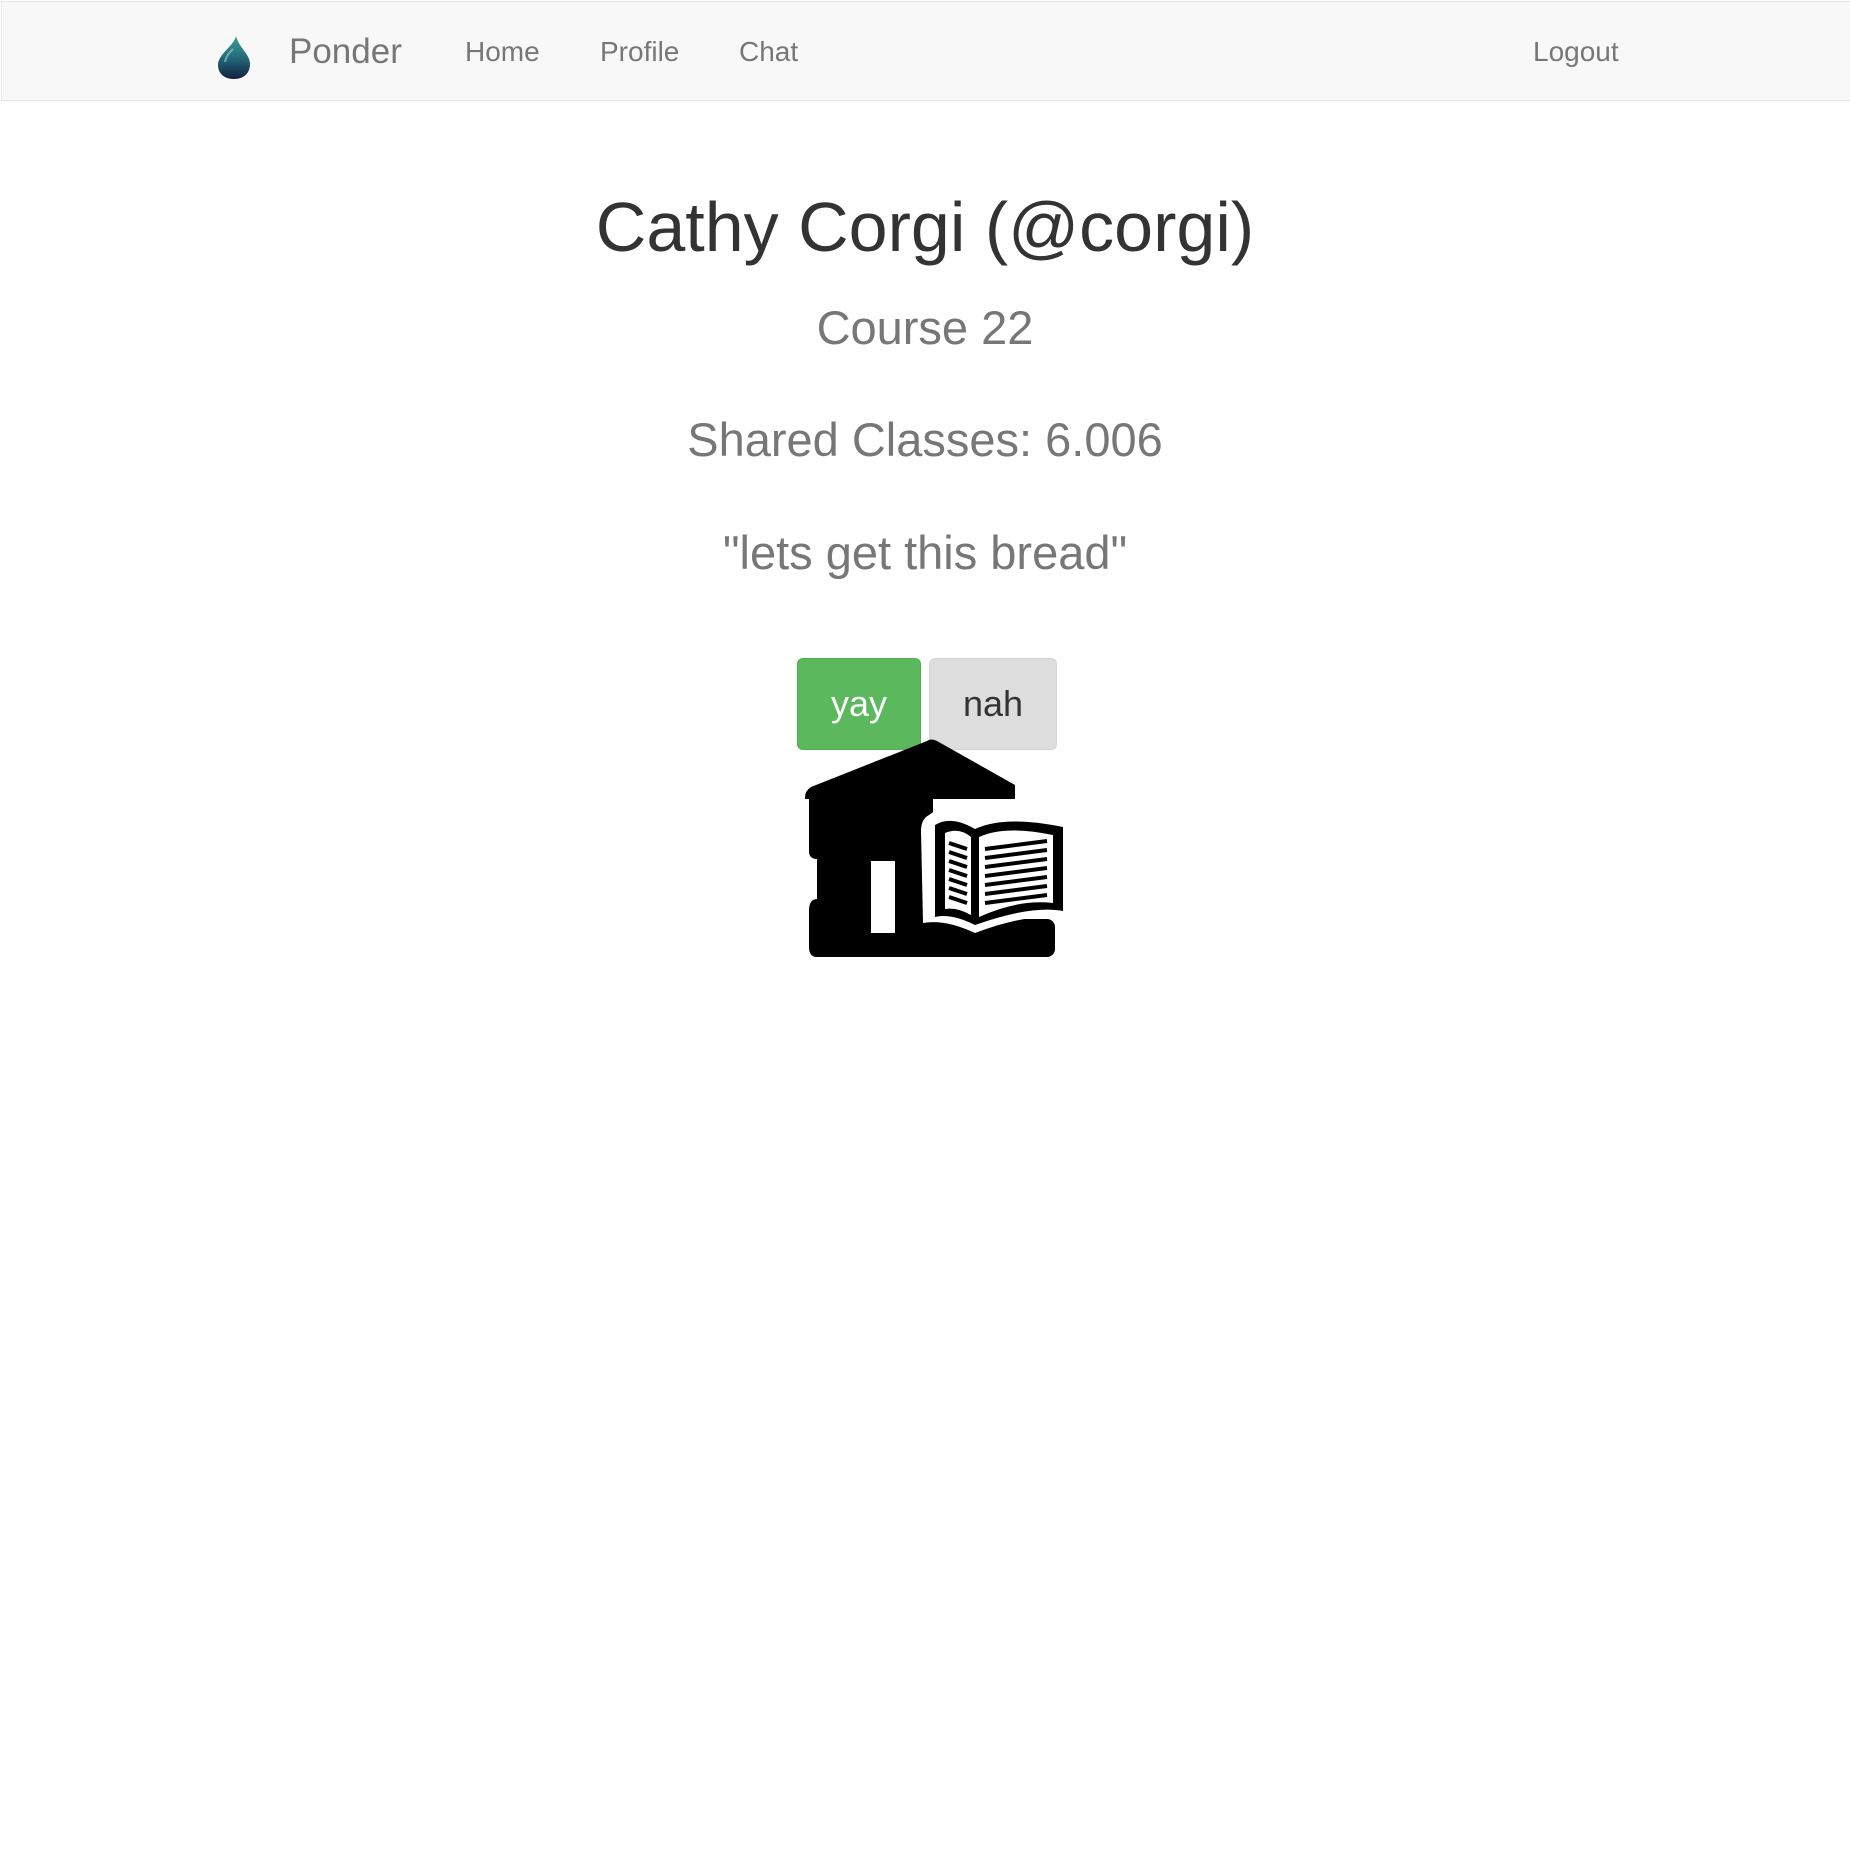 The height and width of the screenshot is (1870, 1850). Describe the element at coordinates (925, 227) in the screenshot. I see `profile-name: Cathy Corgi (@corgi)` at that location.